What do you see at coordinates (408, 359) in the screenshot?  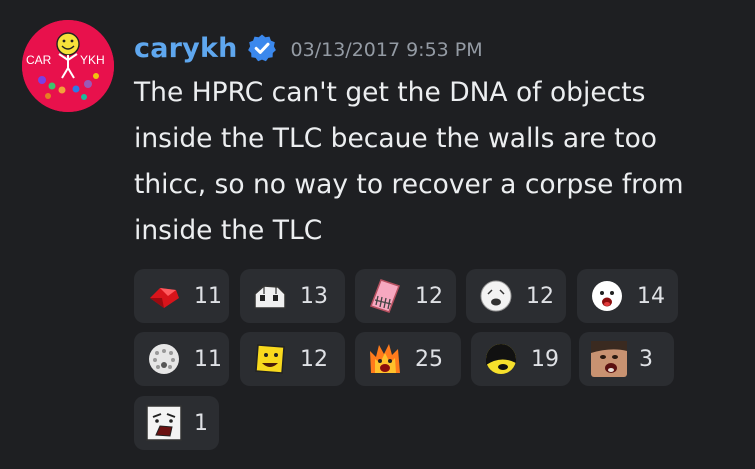 I see `reaction-firey: 25` at bounding box center [408, 359].